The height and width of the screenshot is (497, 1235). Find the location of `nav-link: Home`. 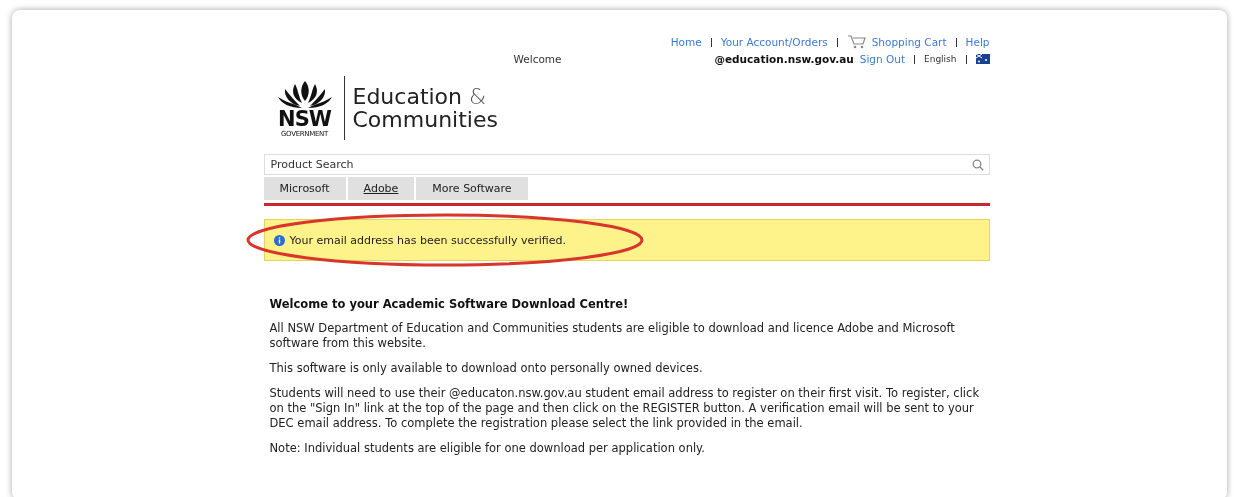

nav-link: Home is located at coordinates (686, 42).